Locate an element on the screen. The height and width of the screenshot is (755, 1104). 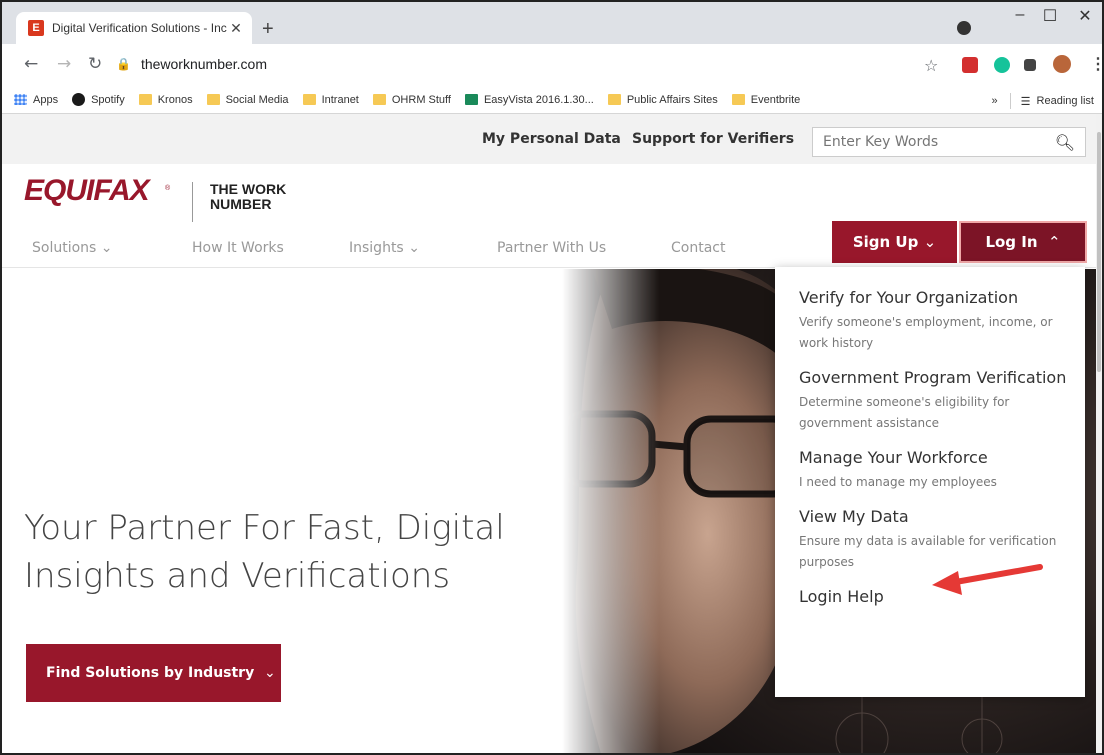
sign-up-label: Sign Up is located at coordinates (885, 242).